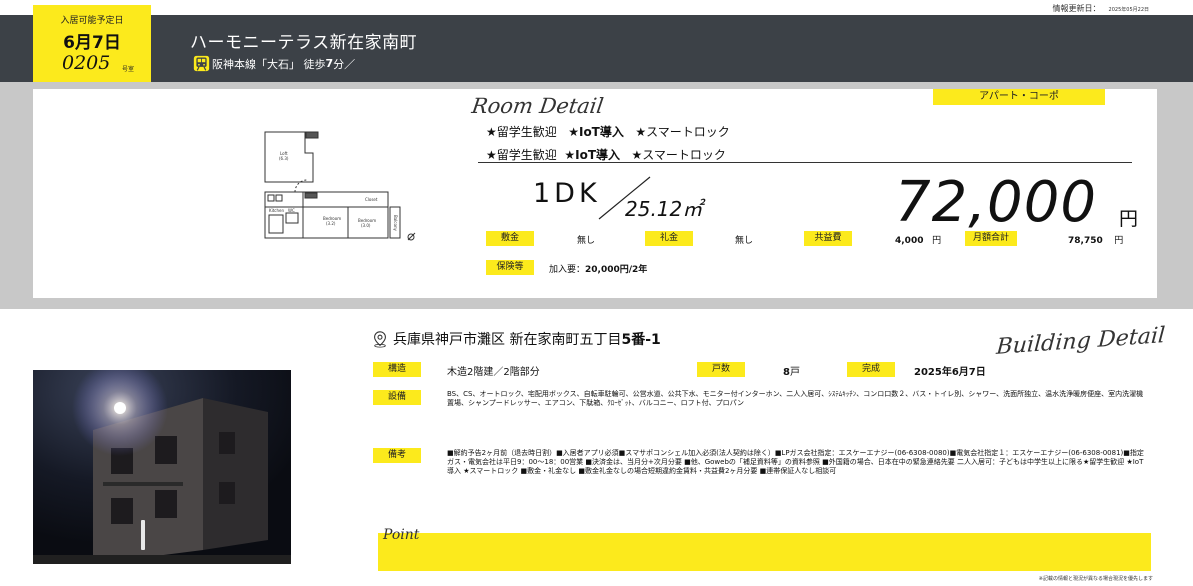 The image size is (1193, 586). What do you see at coordinates (98, 43) in the screenshot?
I see `move-in-day: 7` at bounding box center [98, 43].